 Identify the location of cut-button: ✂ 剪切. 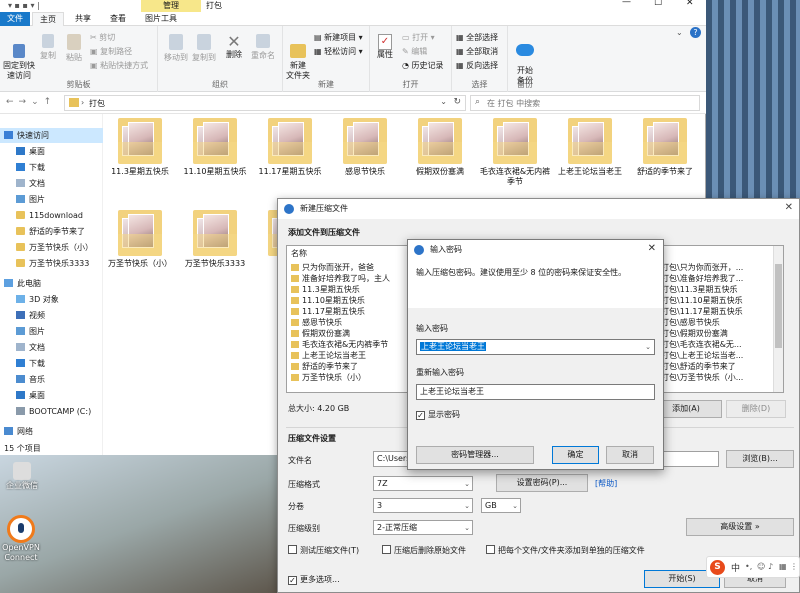
(102, 38).